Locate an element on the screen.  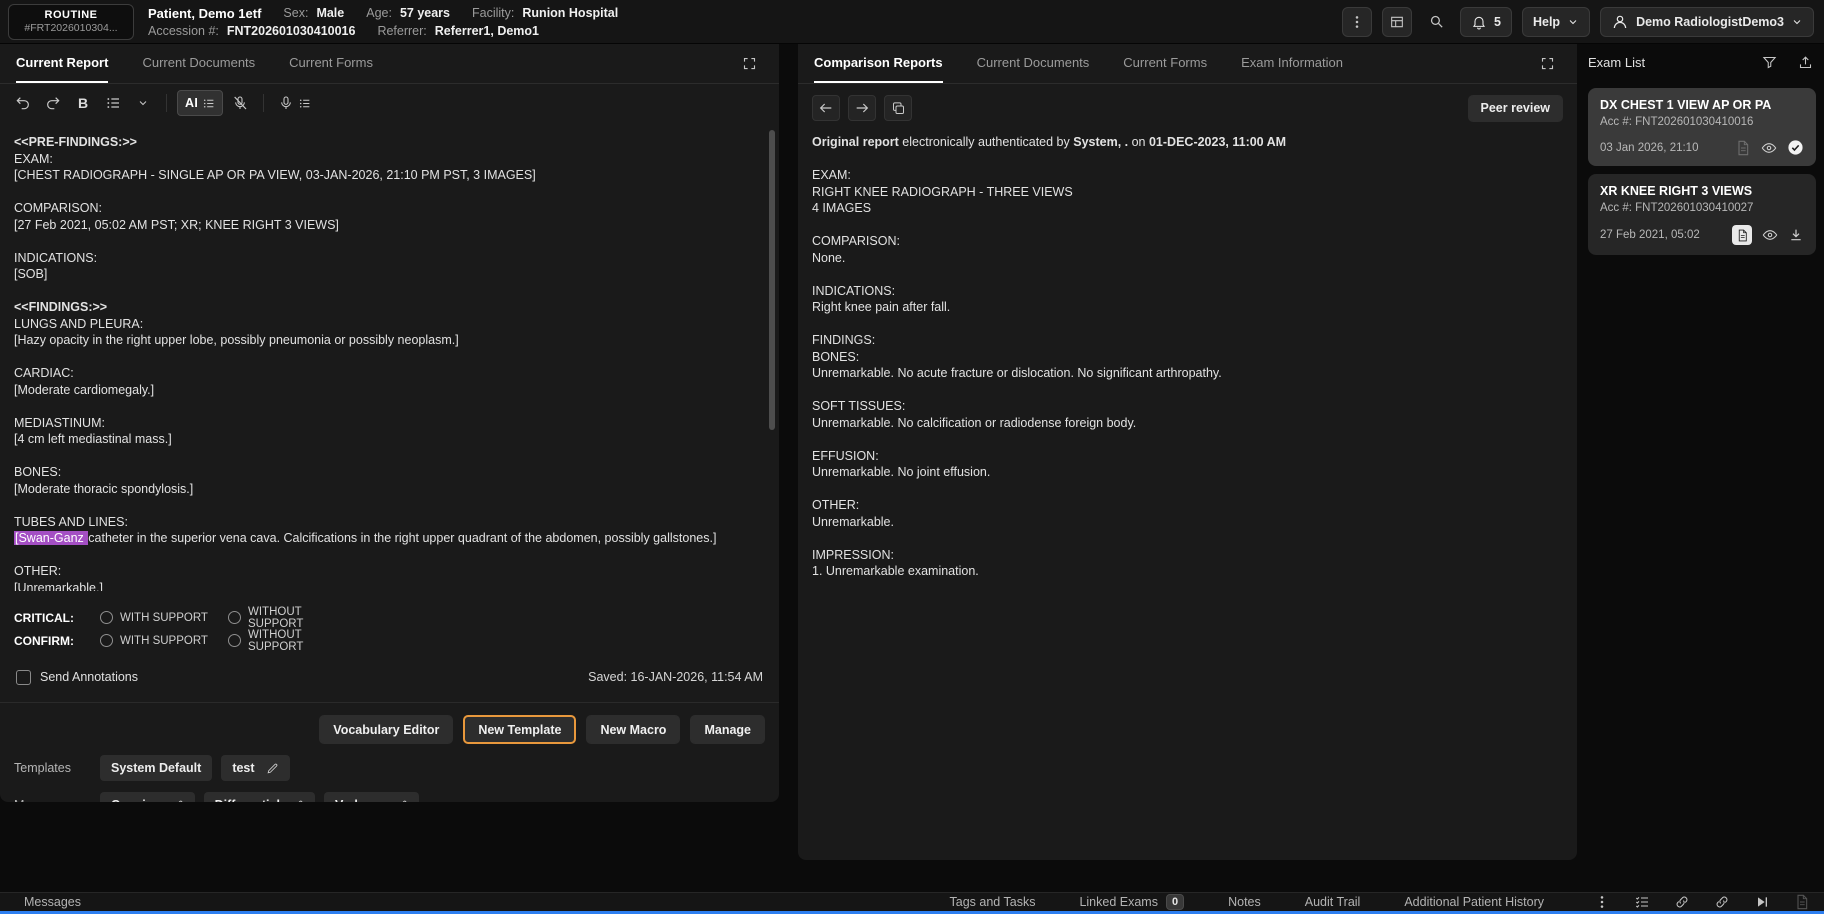
report-line: COMPARISON: is located at coordinates (856, 241).